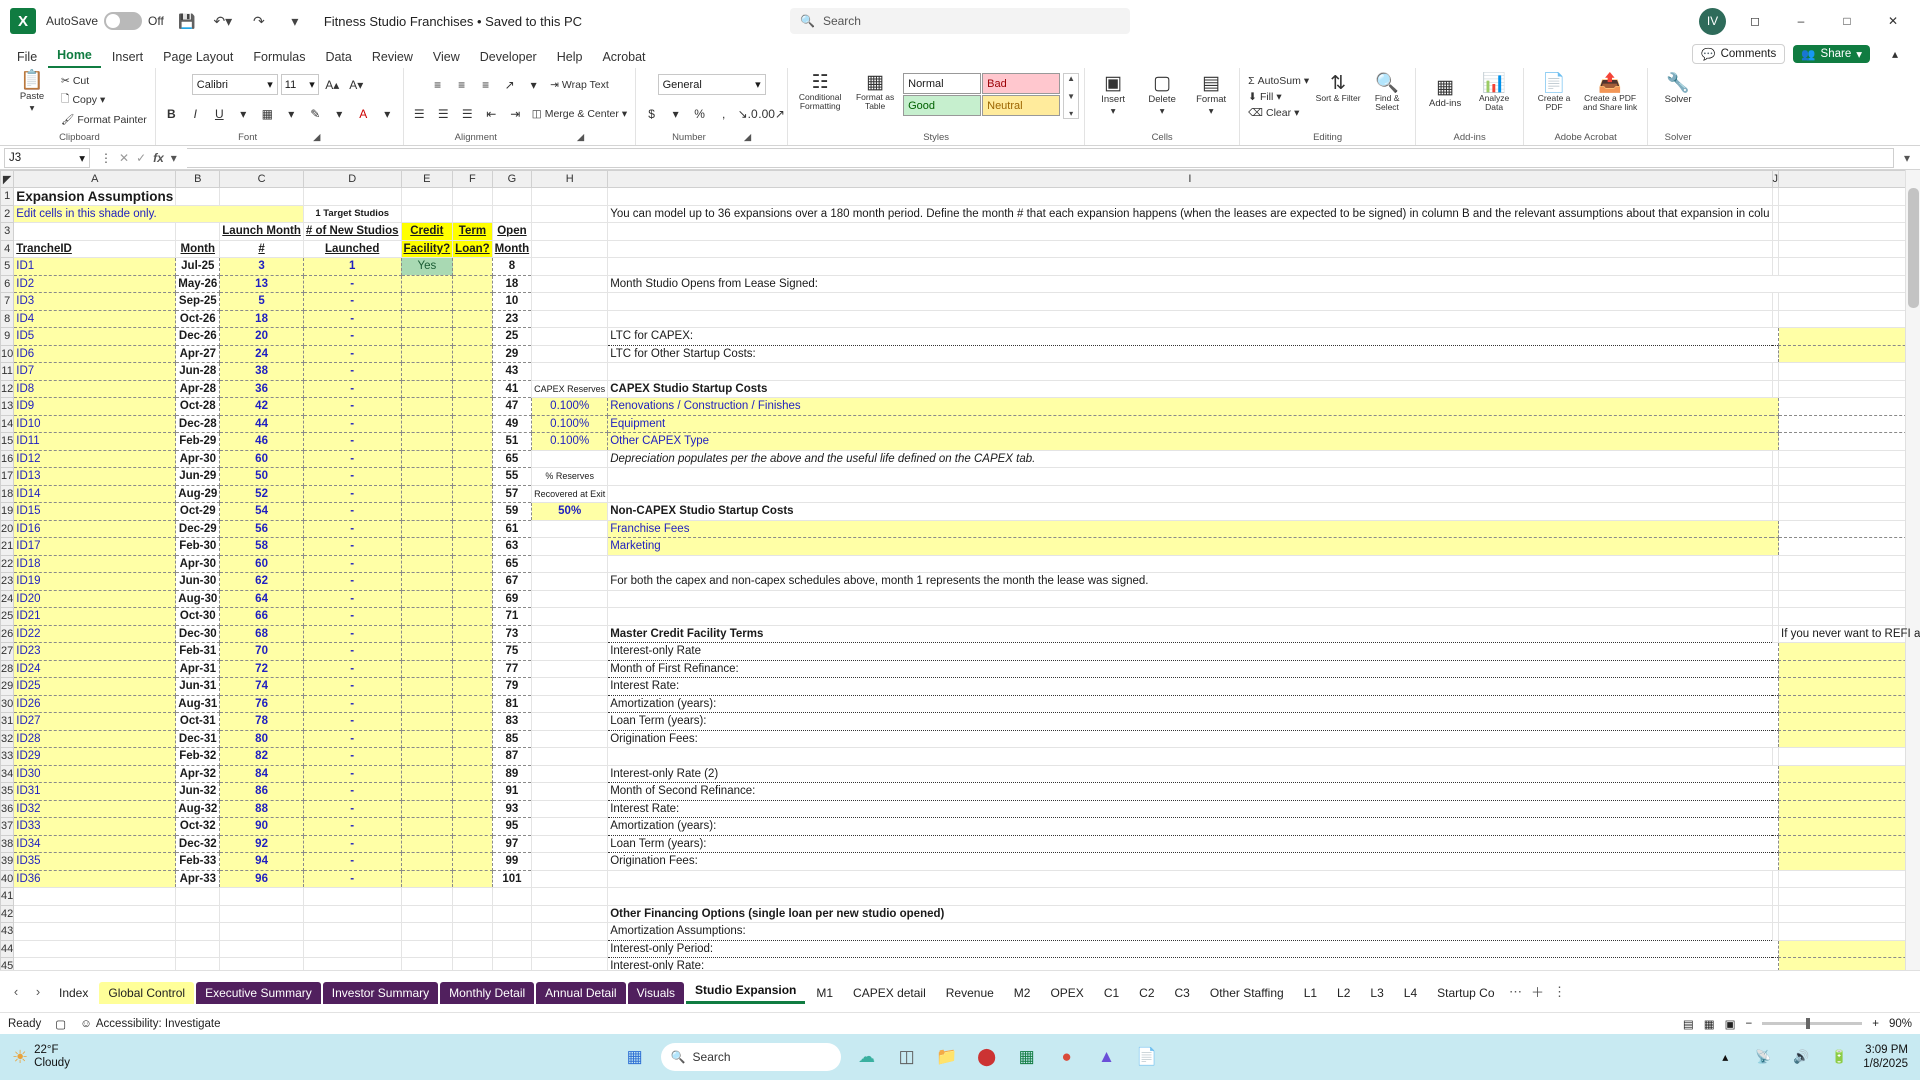  What do you see at coordinates (352, 931) in the screenshot?
I see `cell-D43` at bounding box center [352, 931].